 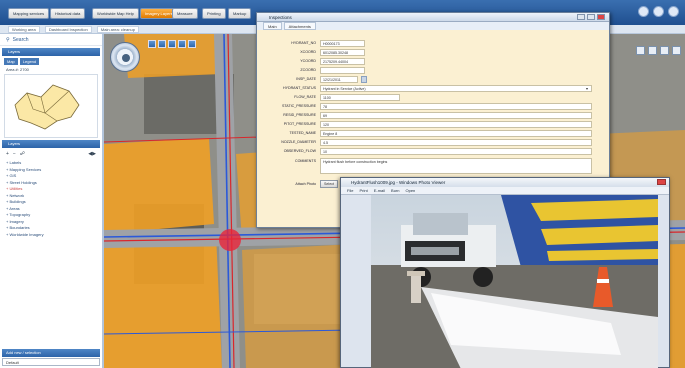 I want to click on measure-icon, so click(x=640, y=50).